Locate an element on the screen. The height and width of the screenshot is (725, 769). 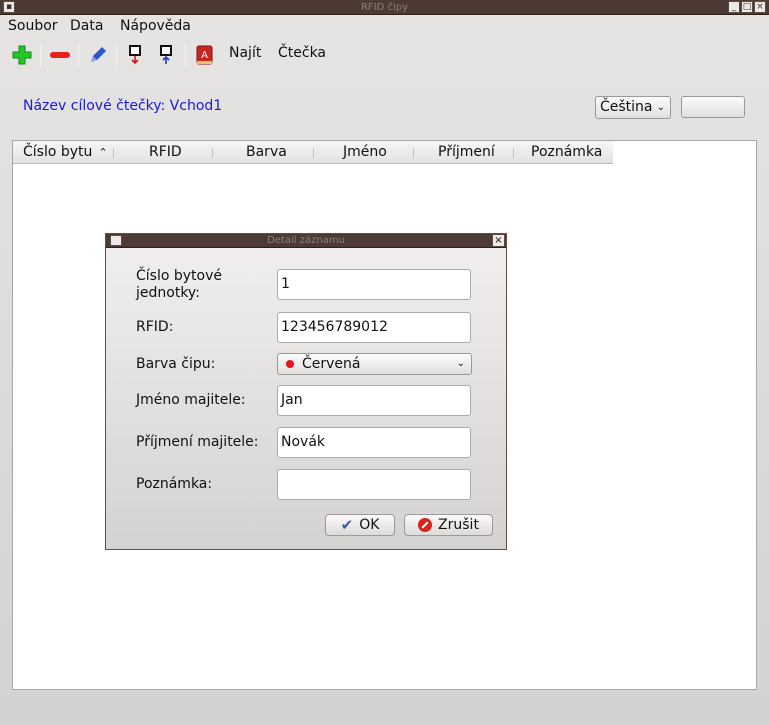
plus-icon is located at coordinates (22, 55).